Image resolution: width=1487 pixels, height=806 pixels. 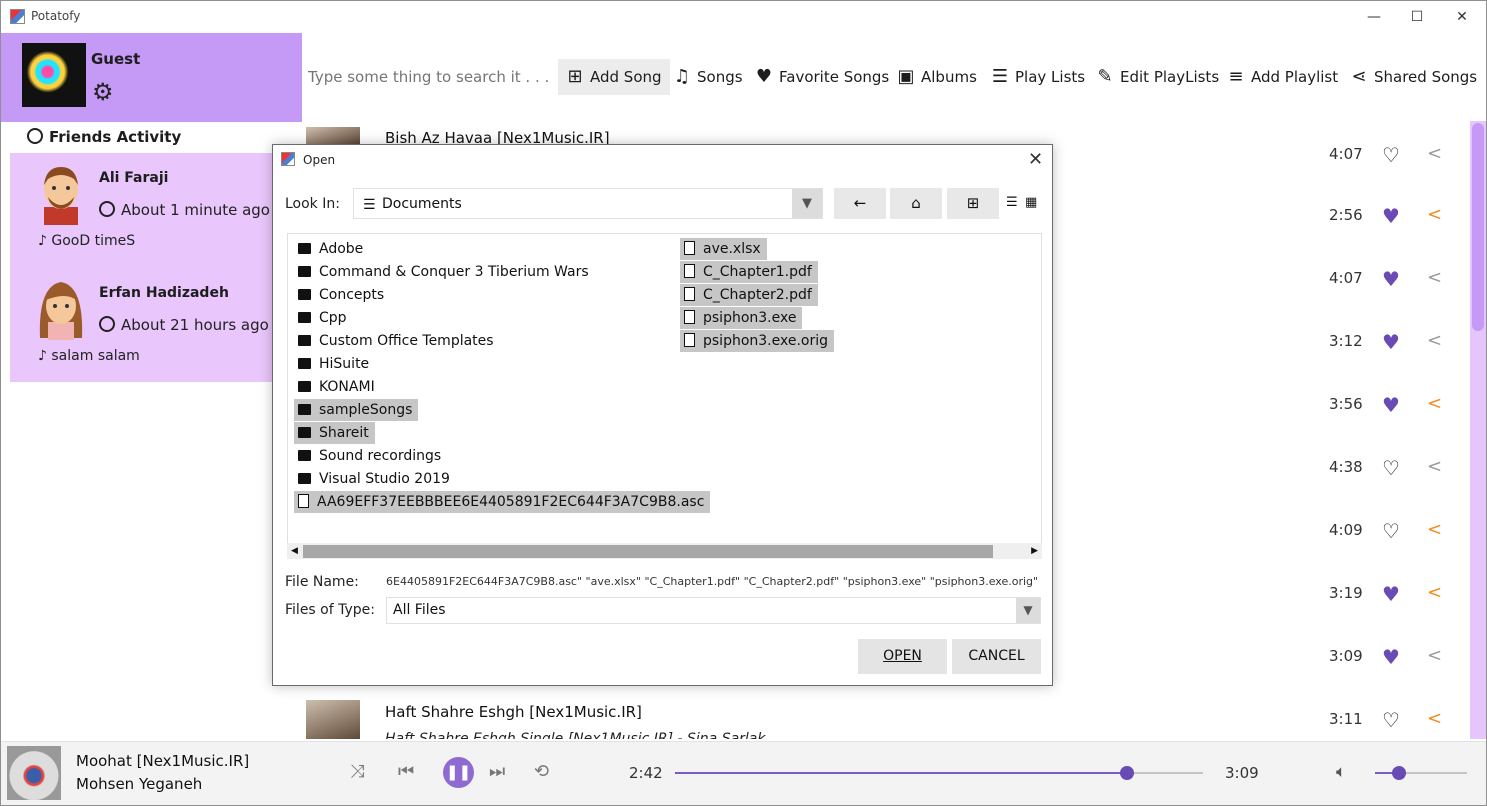 What do you see at coordinates (342, 295) in the screenshot?
I see `folder-item: Concepts` at bounding box center [342, 295].